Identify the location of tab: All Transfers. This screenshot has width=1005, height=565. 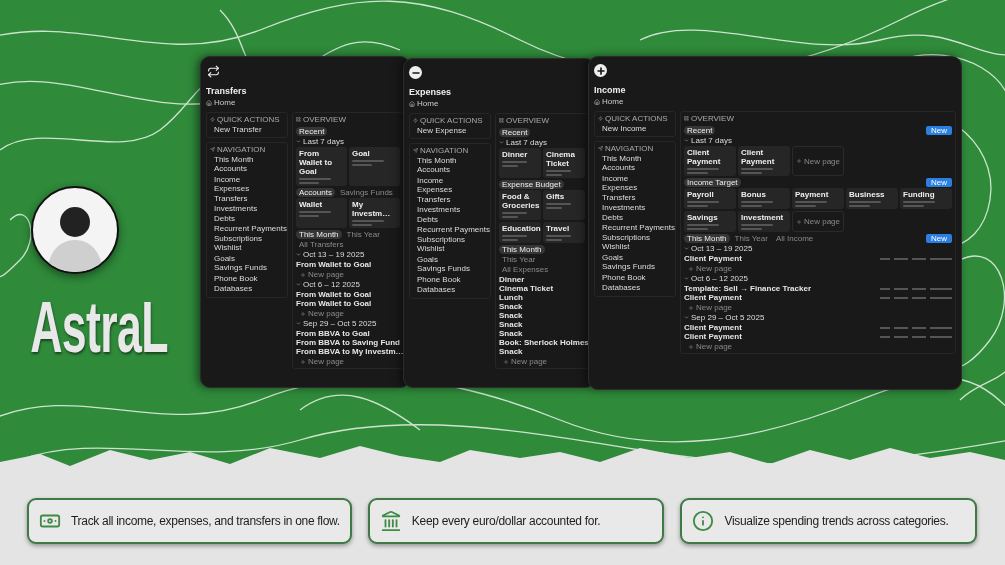
(321, 244).